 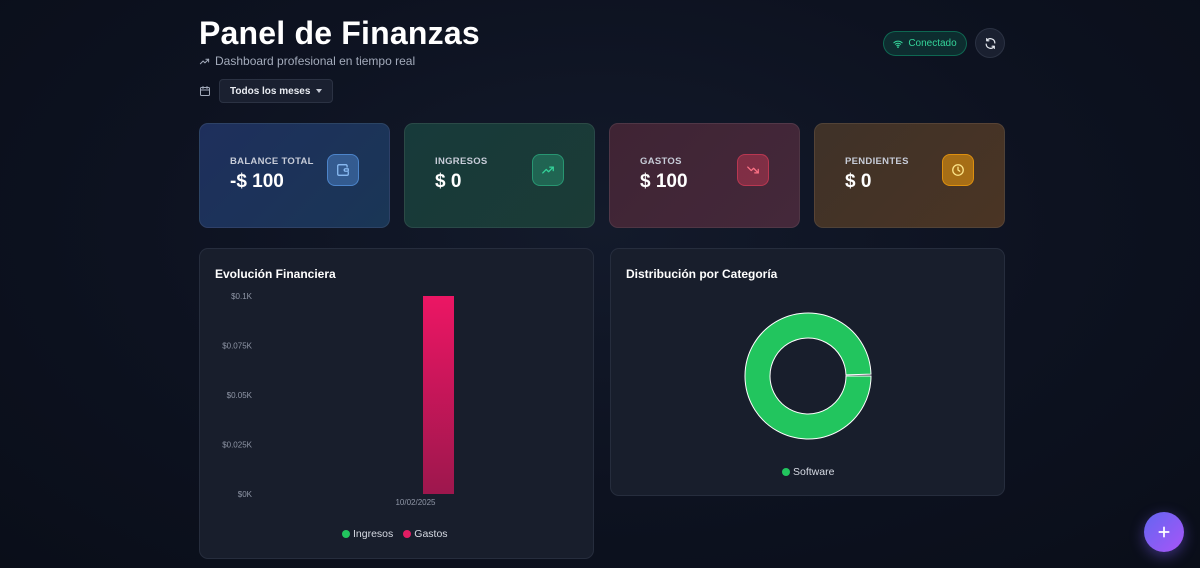 I want to click on card-value: -$ 100, so click(x=257, y=181).